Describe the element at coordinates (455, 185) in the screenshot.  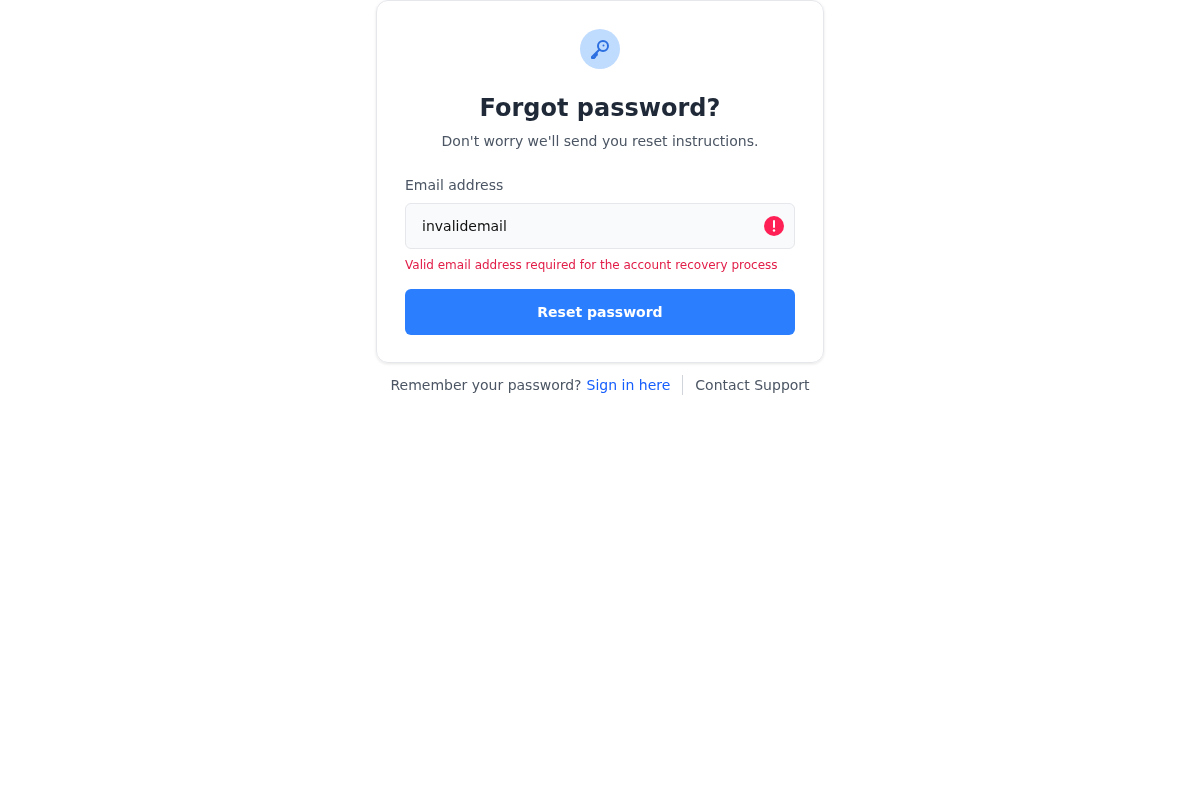
I see `field-label: Email address` at that location.